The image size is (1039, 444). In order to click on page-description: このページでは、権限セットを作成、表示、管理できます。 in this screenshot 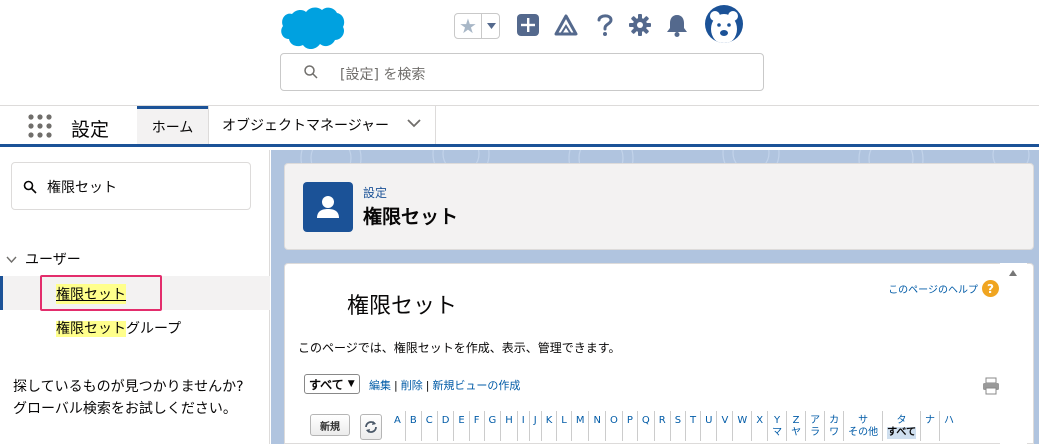, I will do `click(459, 348)`.